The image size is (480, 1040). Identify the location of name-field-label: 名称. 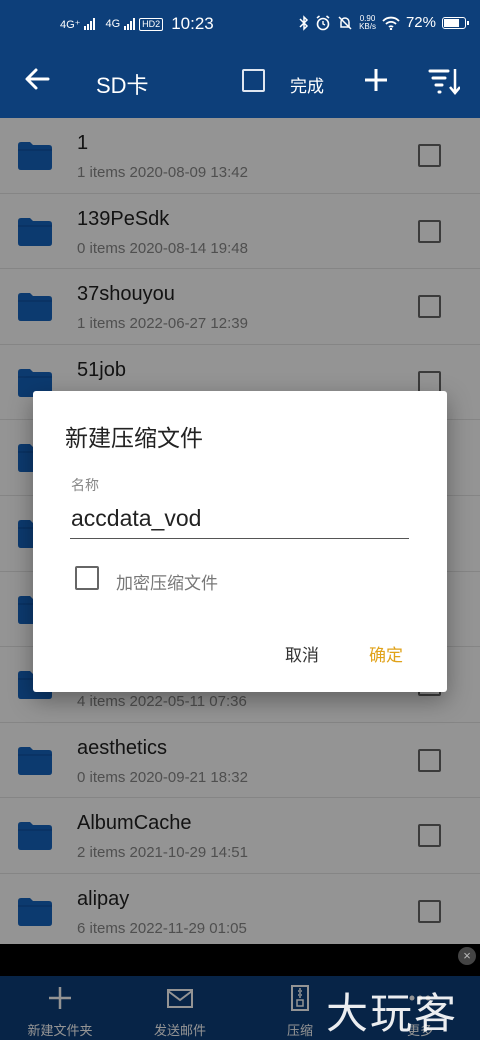
(85, 485).